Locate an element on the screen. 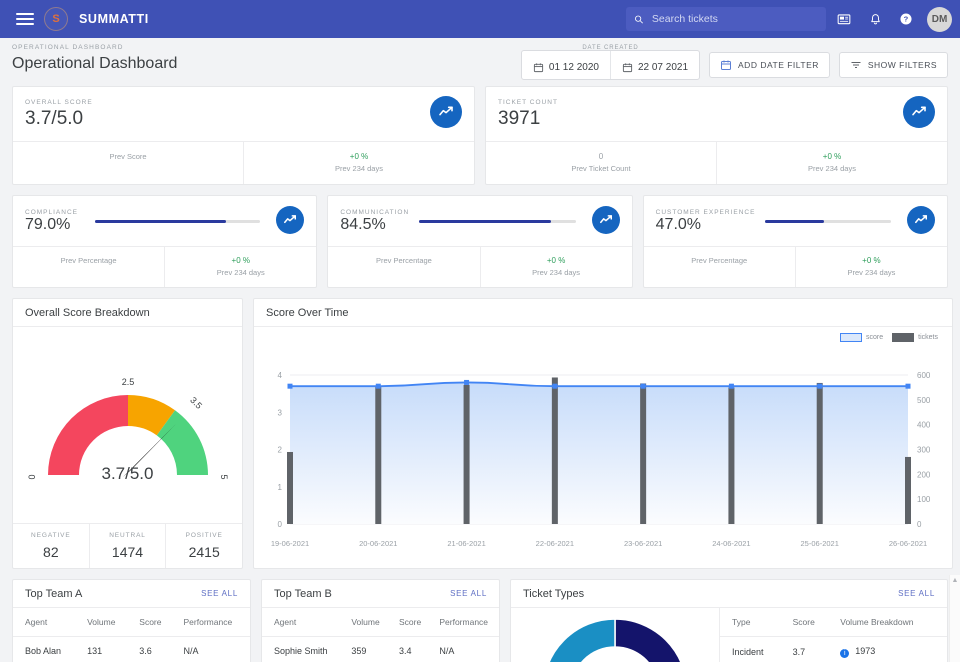  page-scrollbar: ▲ is located at coordinates (954, 618).